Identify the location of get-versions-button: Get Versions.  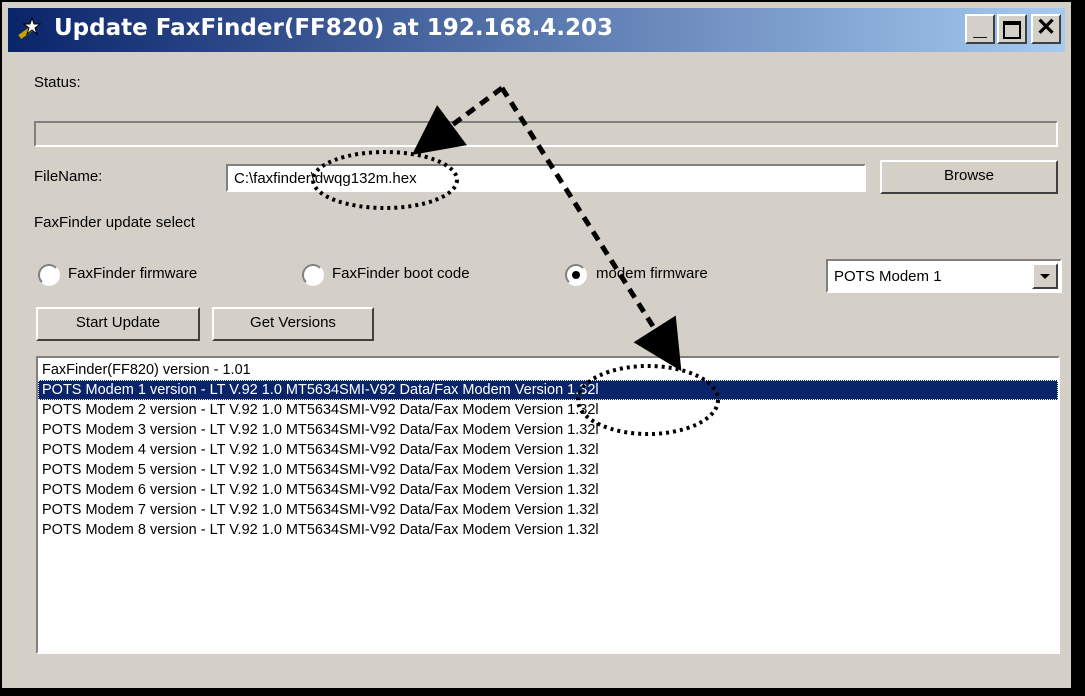
(293, 324).